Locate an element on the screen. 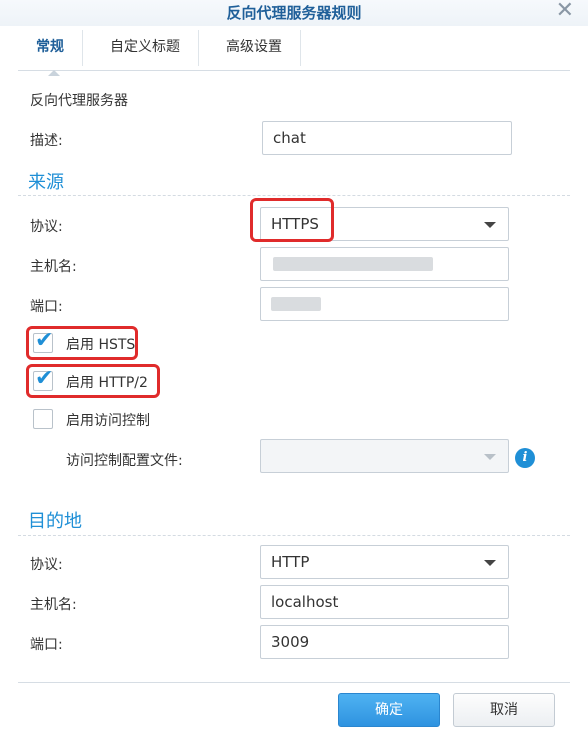 This screenshot has width=588, height=734. access-profile-select is located at coordinates (384, 456).